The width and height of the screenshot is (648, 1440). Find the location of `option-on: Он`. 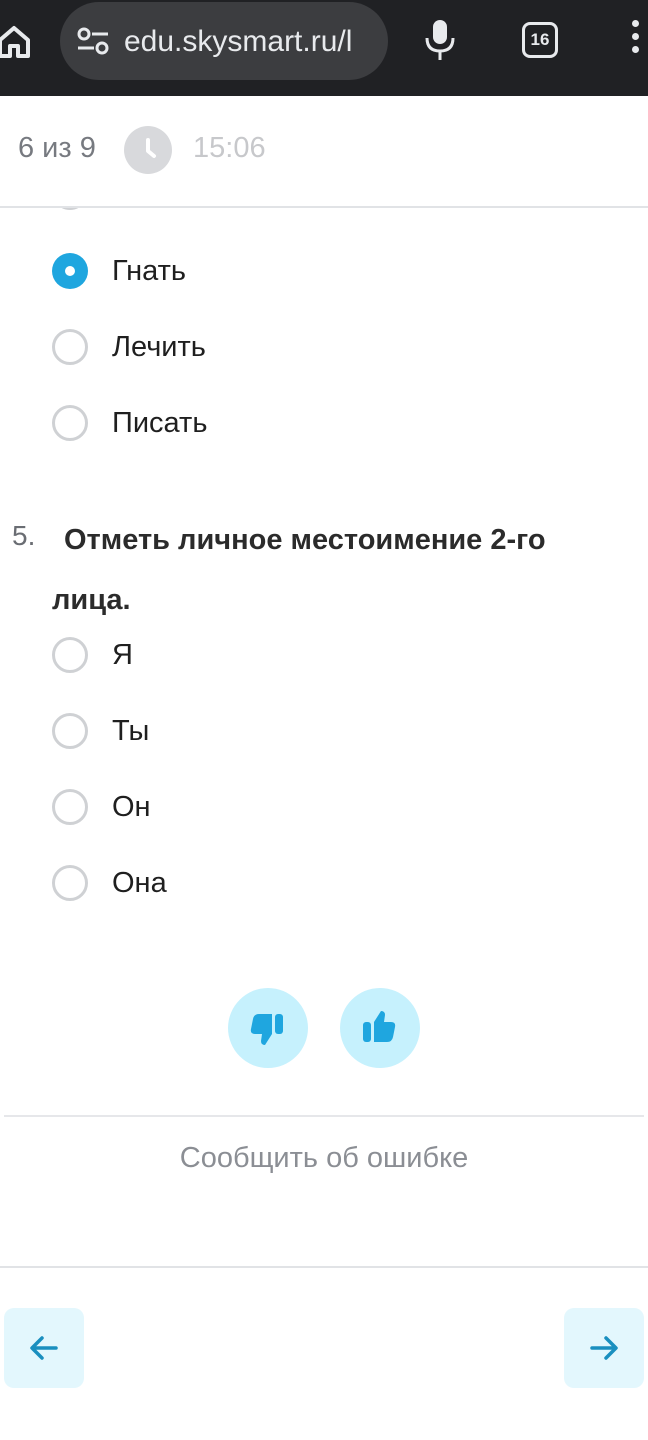

option-on: Он is located at coordinates (302, 807).